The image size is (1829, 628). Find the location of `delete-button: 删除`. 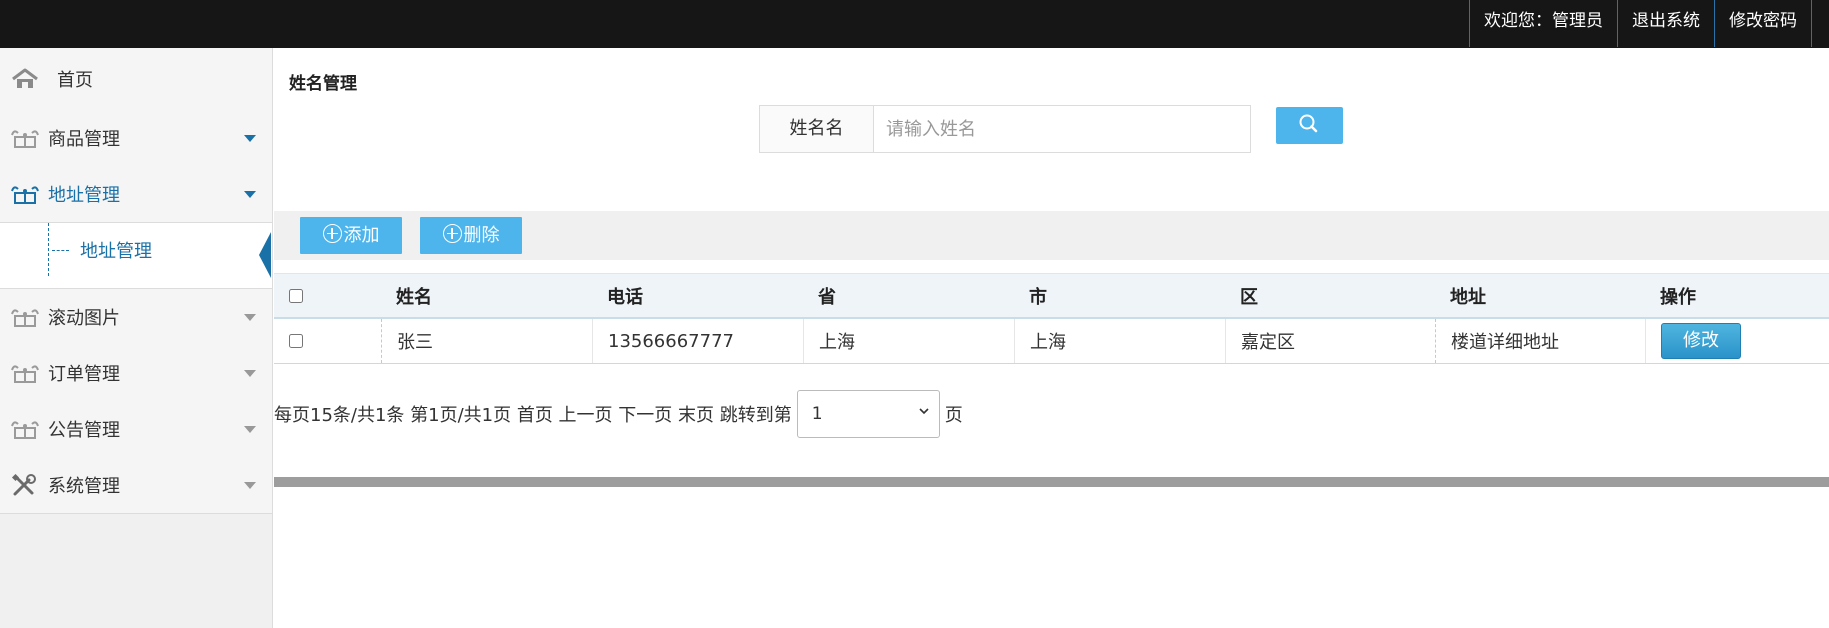

delete-button: 删除 is located at coordinates (471, 235).